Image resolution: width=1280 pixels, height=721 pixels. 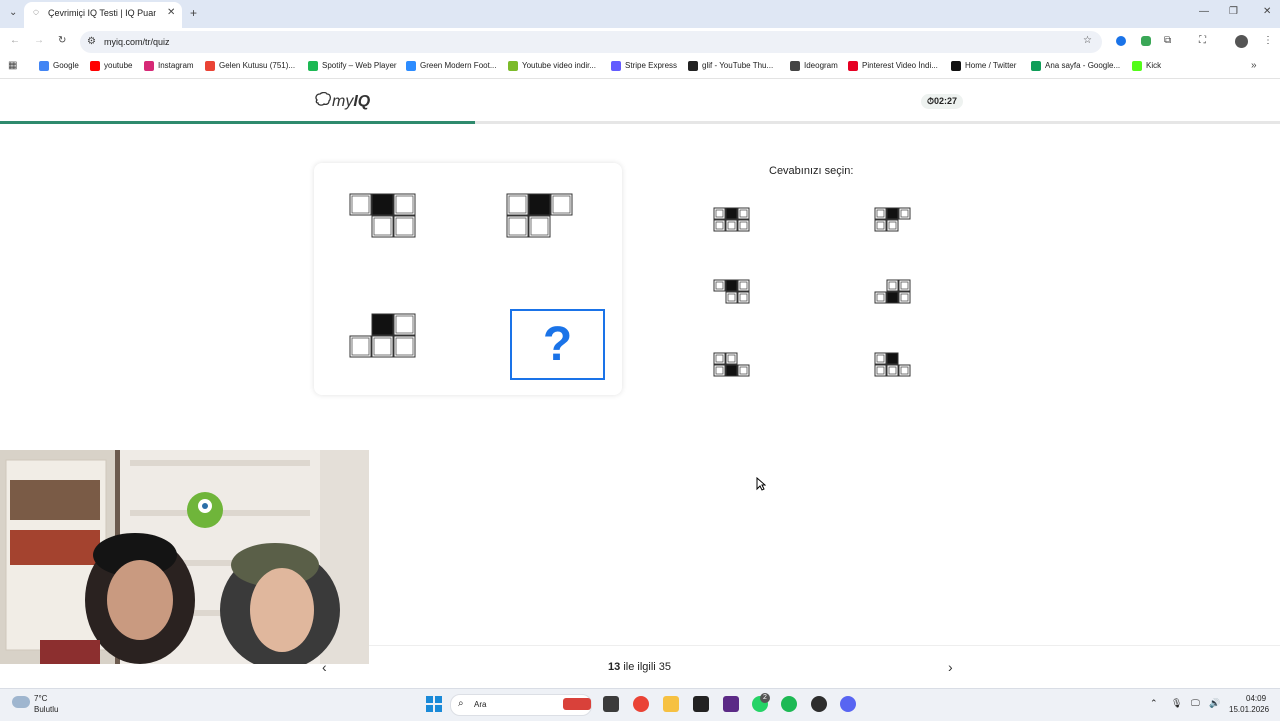 What do you see at coordinates (946, 101) in the screenshot?
I see `timer-value: 02:27` at bounding box center [946, 101].